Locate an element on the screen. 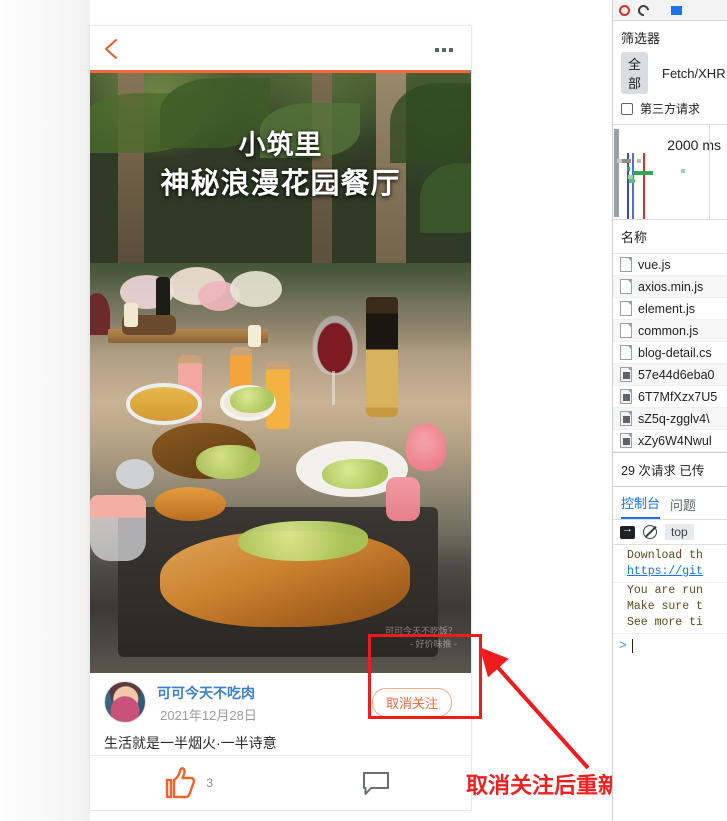 The width and height of the screenshot is (727, 821). tab-issues: 问题 is located at coordinates (683, 507).